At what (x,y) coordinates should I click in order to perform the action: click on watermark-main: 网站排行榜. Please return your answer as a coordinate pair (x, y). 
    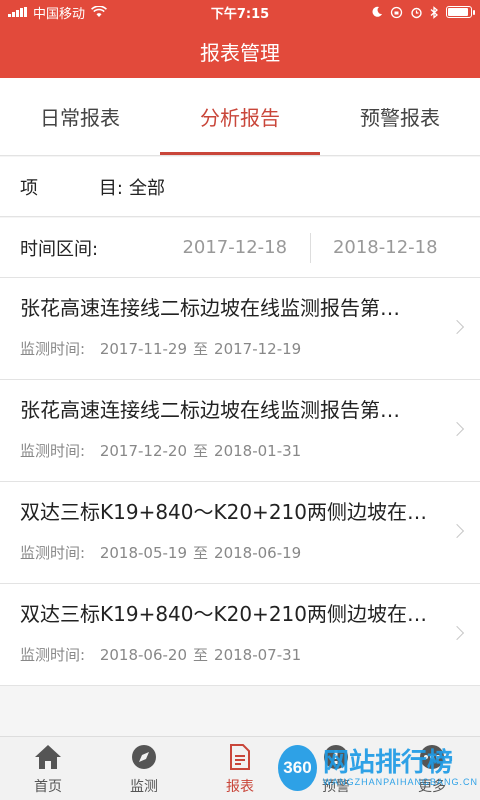
    Looking at the image, I should click on (387, 763).